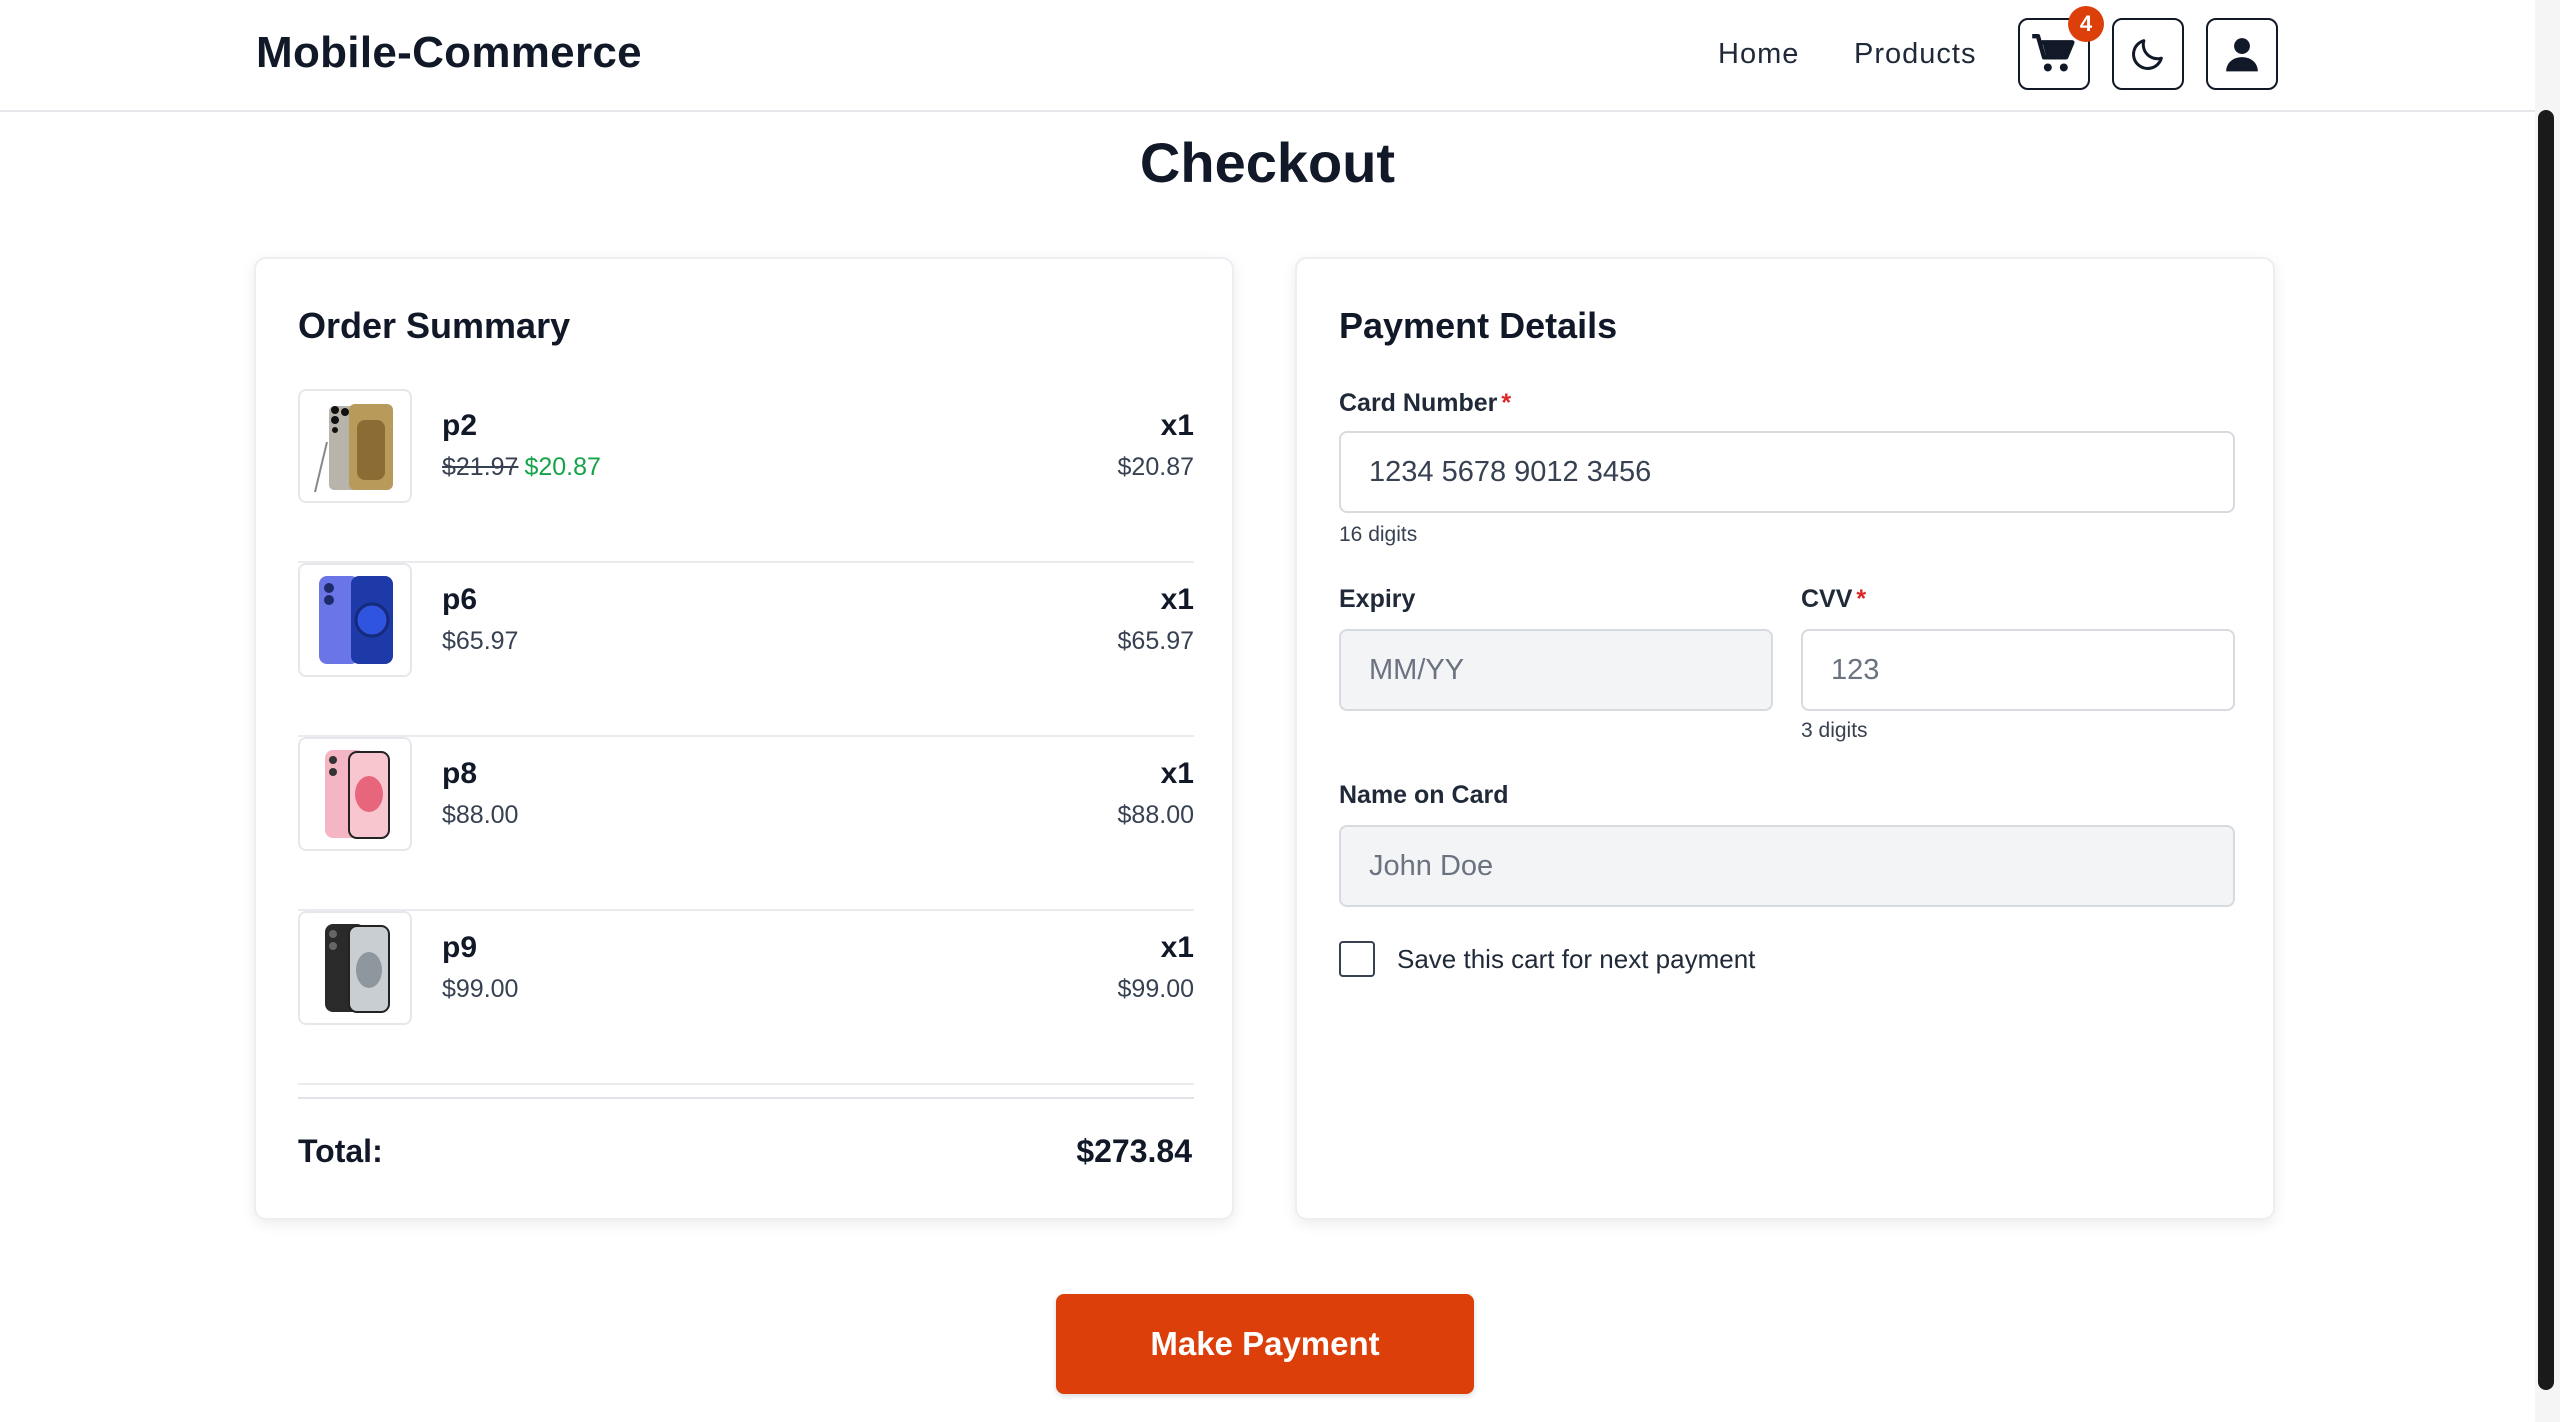 The image size is (2560, 1422). Describe the element at coordinates (562, 467) in the screenshot. I see `item-discounted-price: $20.87` at that location.